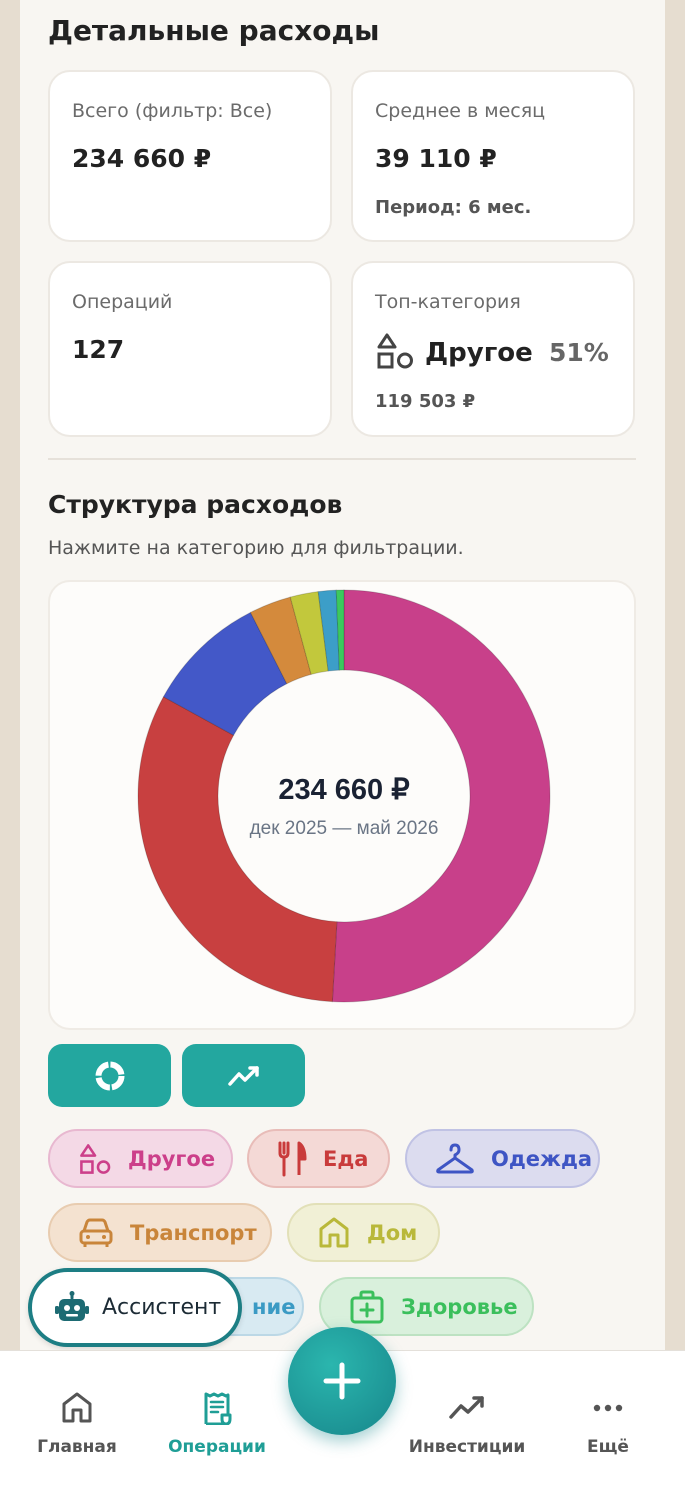  Describe the element at coordinates (214, 30) in the screenshot. I see `page-title: Детальные расходы` at that location.